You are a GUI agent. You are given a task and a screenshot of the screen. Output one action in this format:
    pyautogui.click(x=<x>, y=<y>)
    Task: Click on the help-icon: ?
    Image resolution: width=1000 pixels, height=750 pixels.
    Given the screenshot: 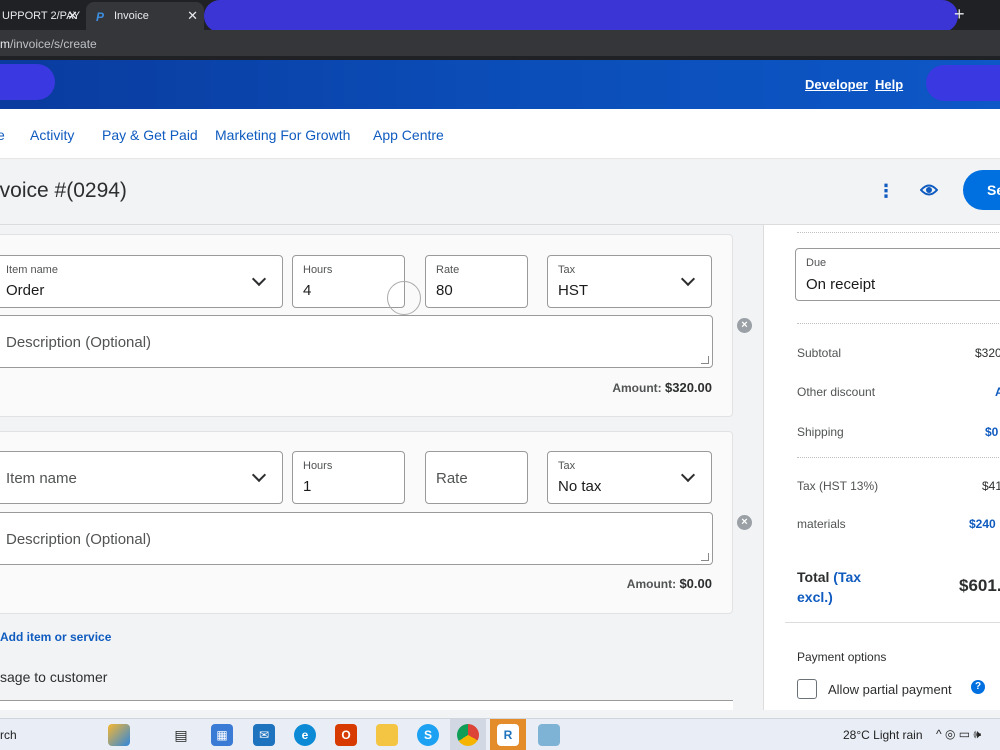 What is the action you would take?
    pyautogui.click(x=978, y=687)
    